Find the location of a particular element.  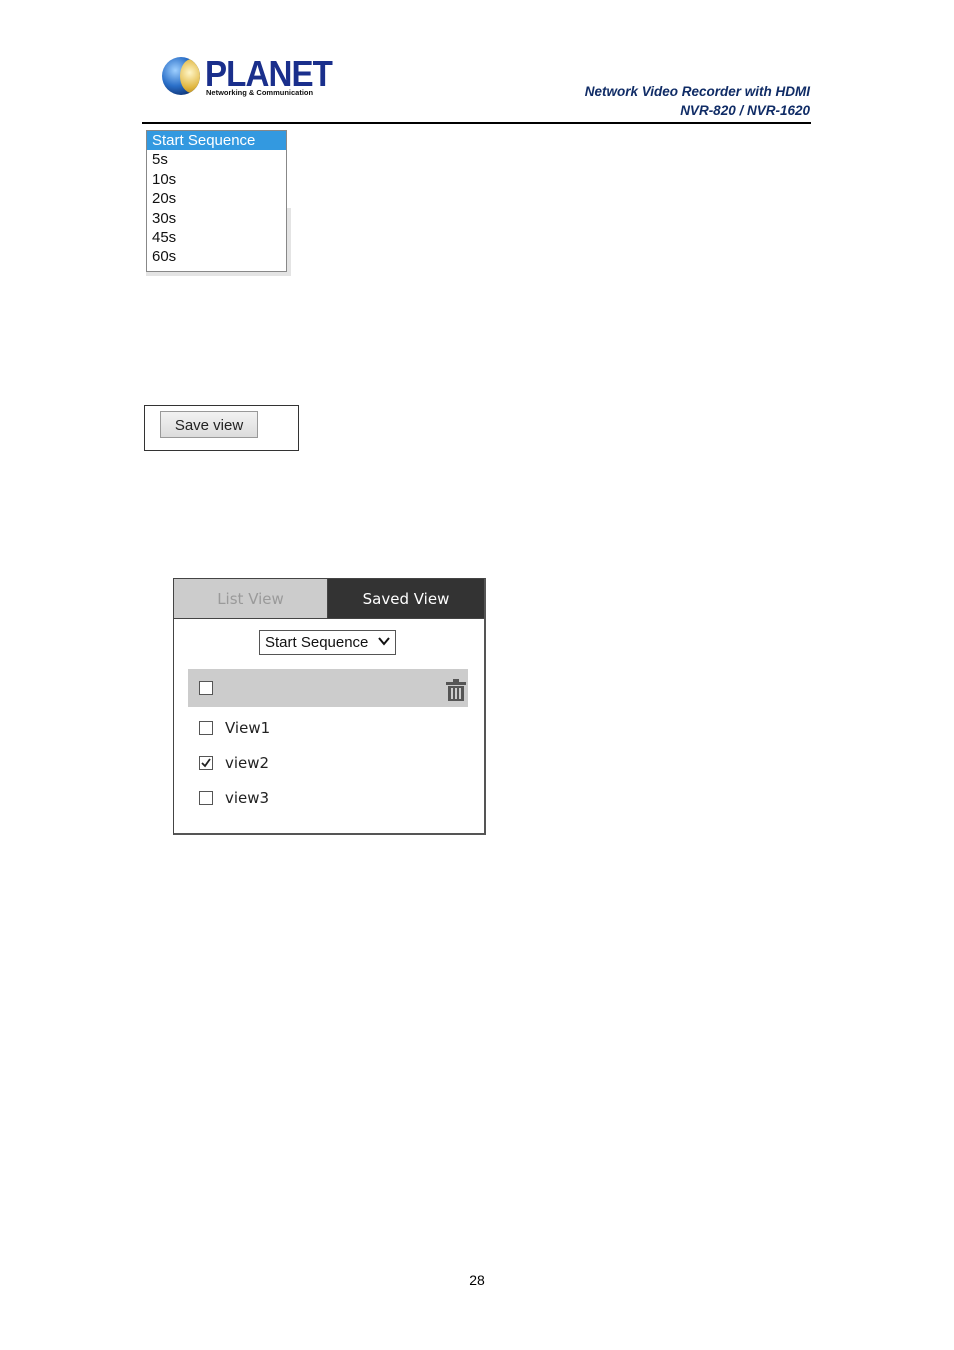

dropdown-option: 10s is located at coordinates (216, 179).